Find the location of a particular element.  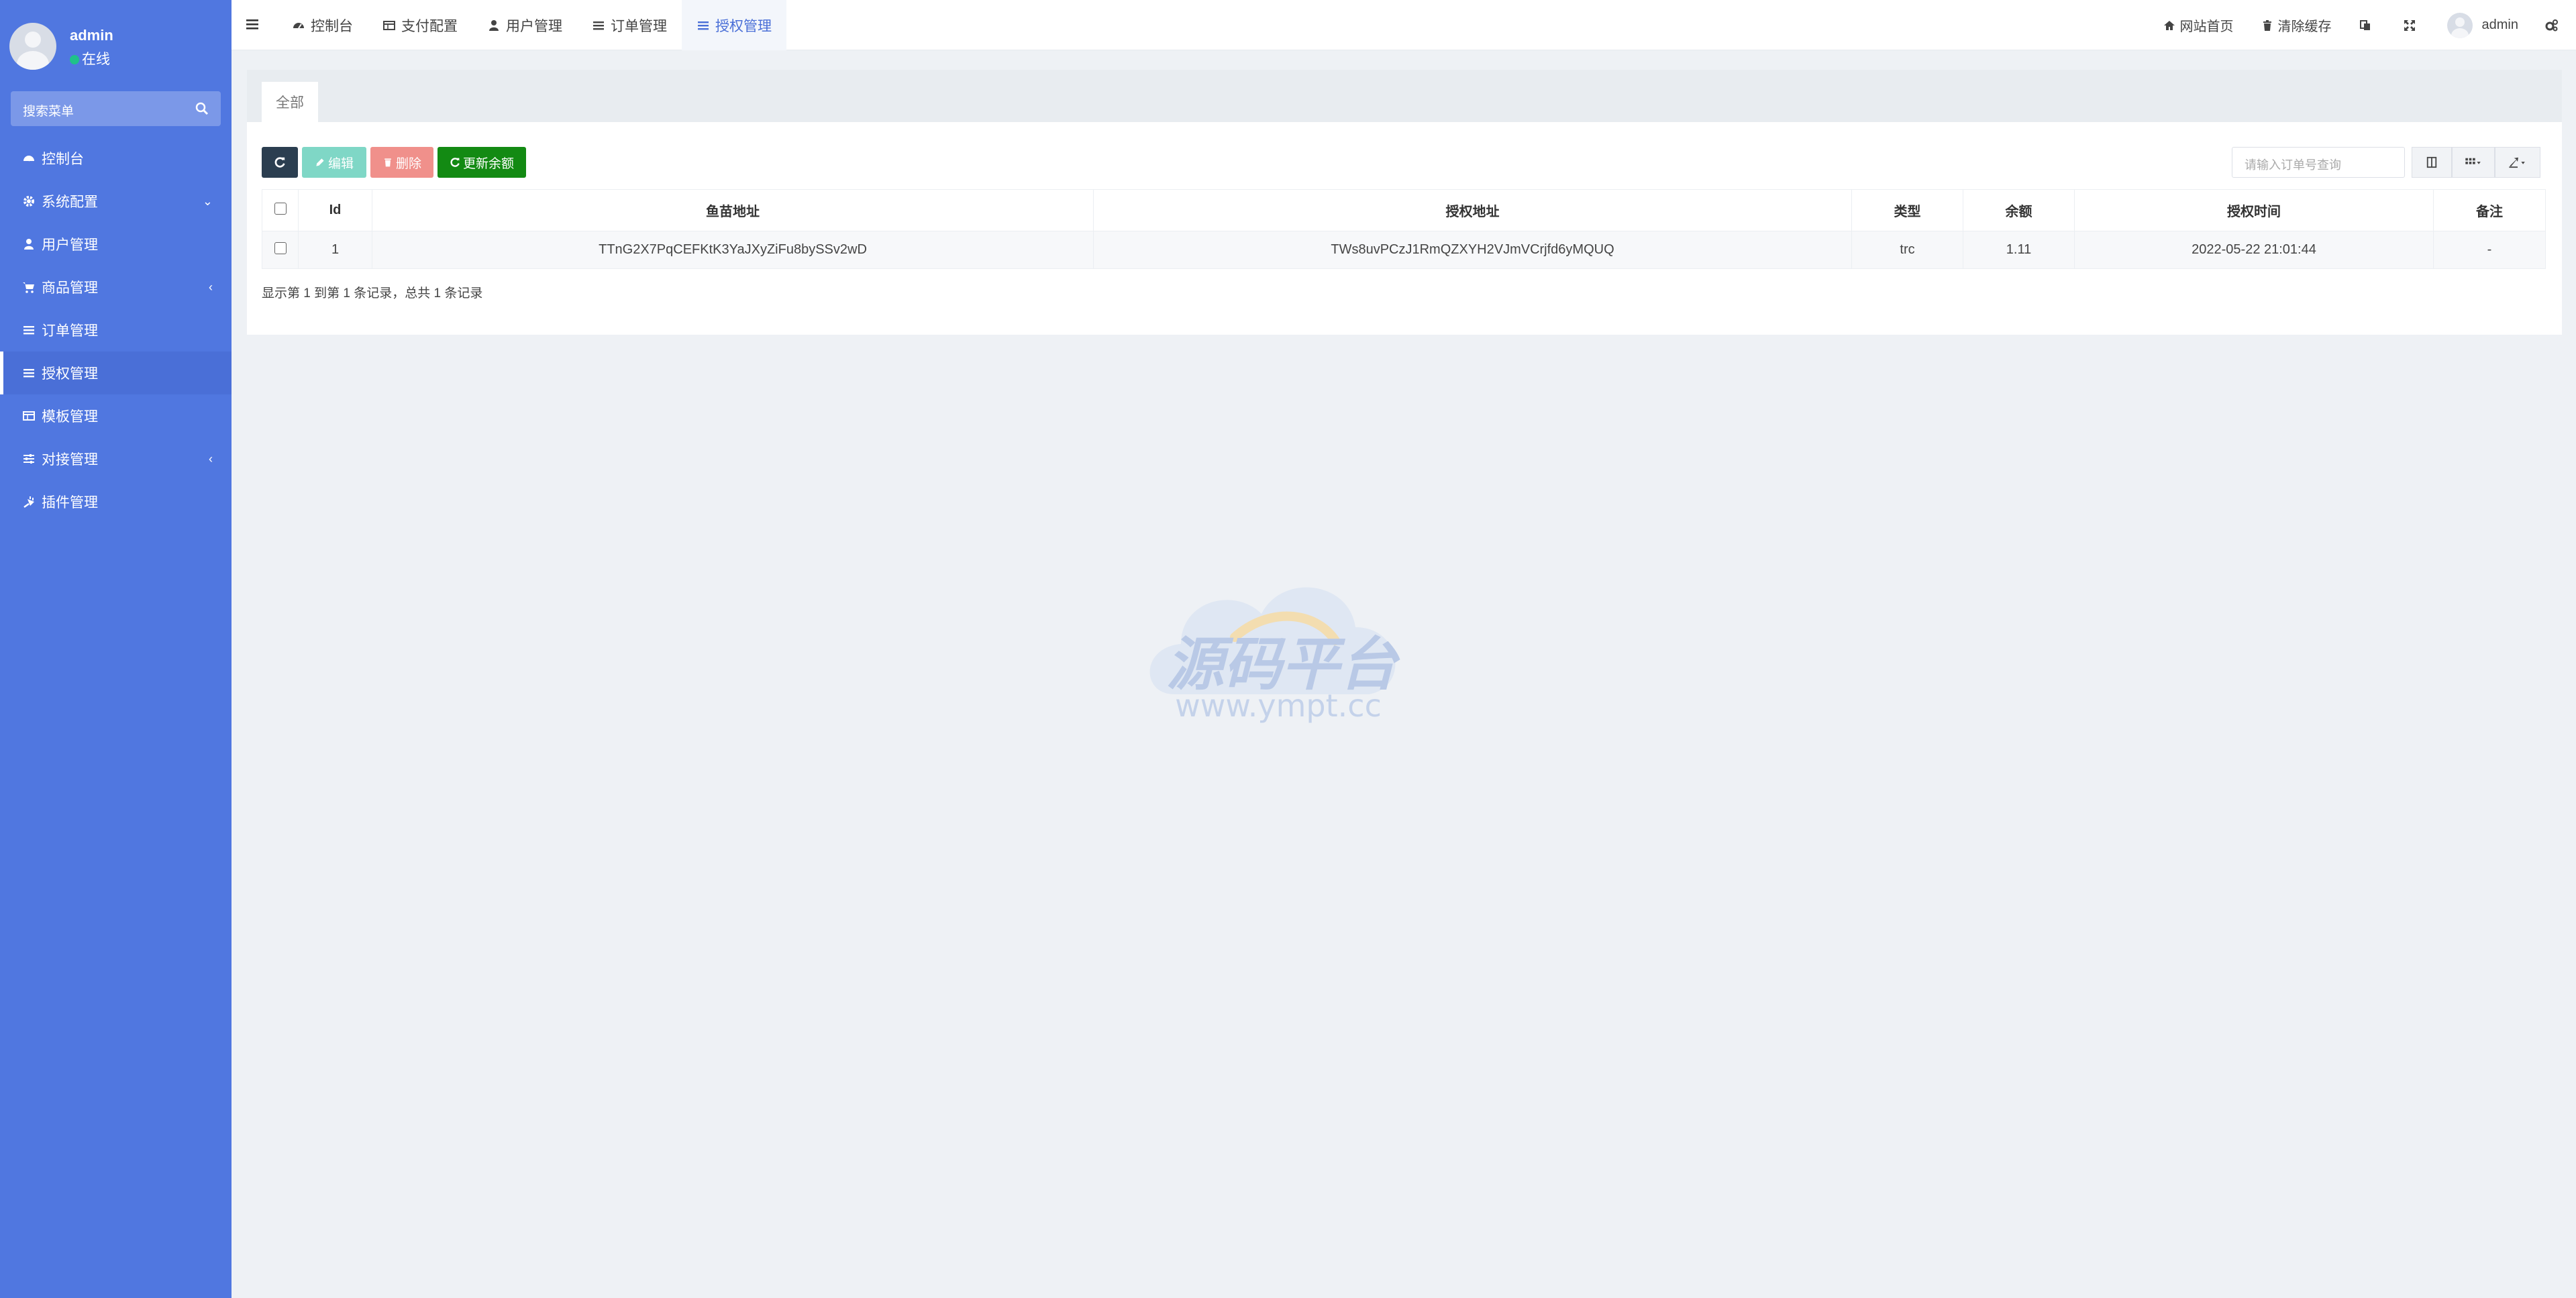

tab-label: 控制台 is located at coordinates (332, 26).